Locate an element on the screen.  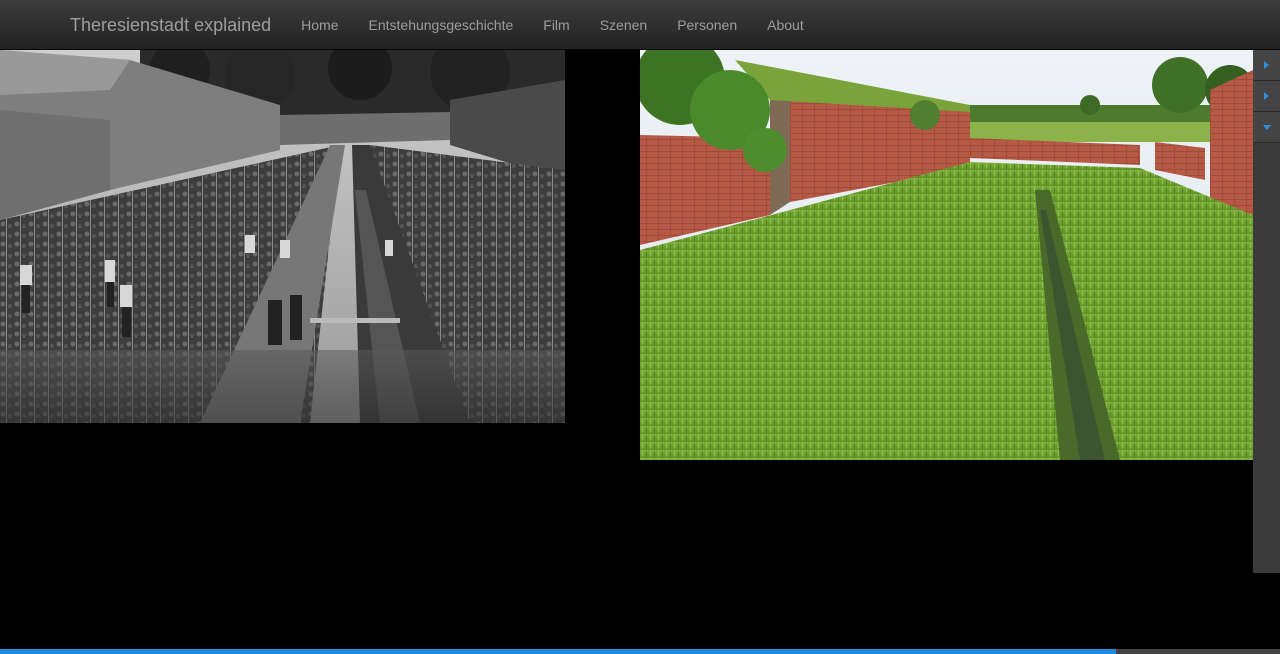
nav-item-about: About is located at coordinates (785, 25).